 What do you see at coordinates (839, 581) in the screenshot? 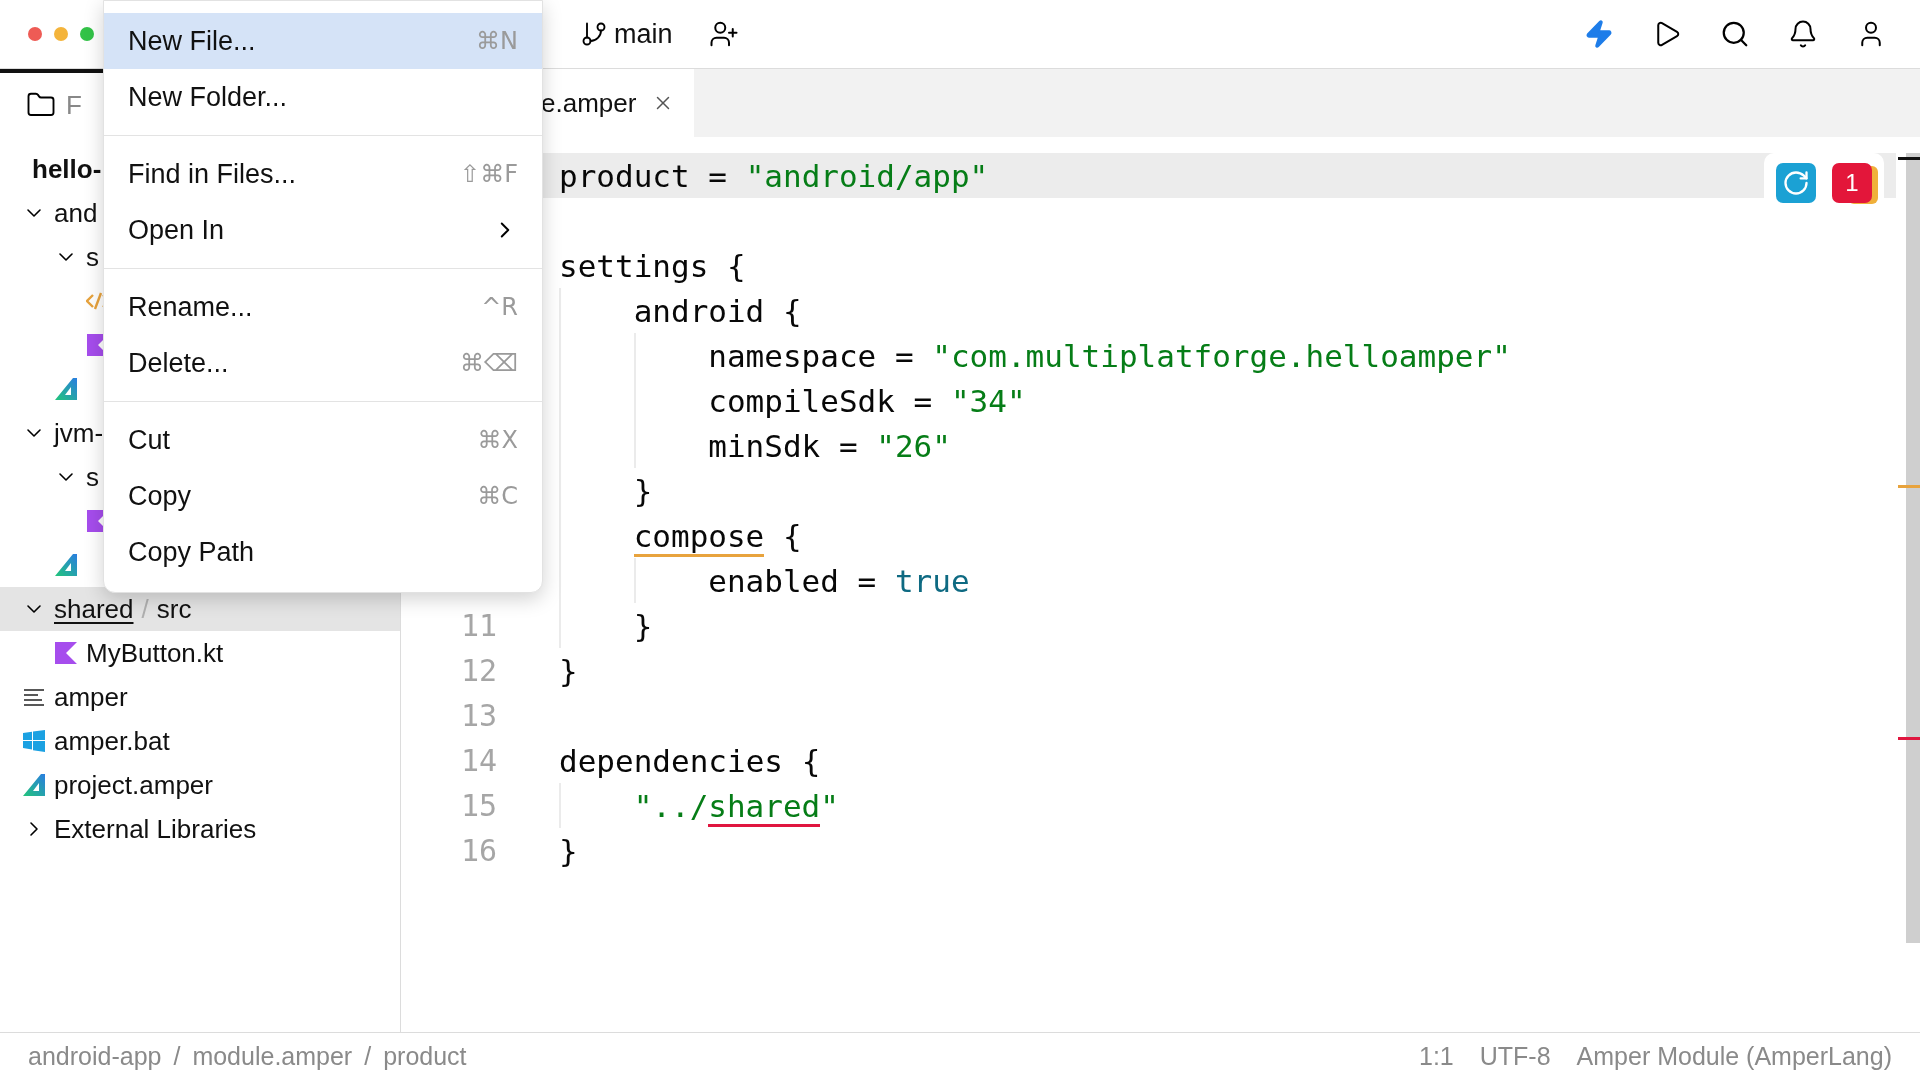
I see `code-line: enabled = true` at bounding box center [839, 581].